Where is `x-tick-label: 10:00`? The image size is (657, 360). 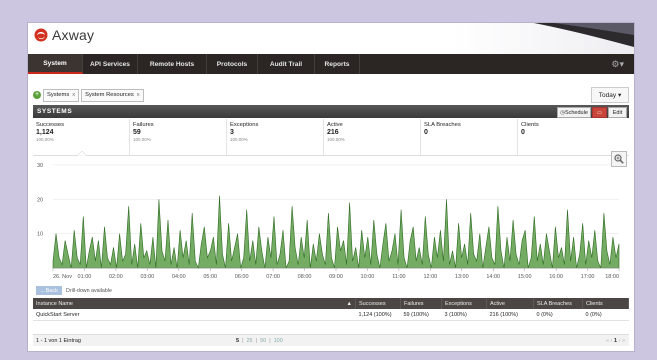
x-tick-label: 10:00 is located at coordinates (368, 277).